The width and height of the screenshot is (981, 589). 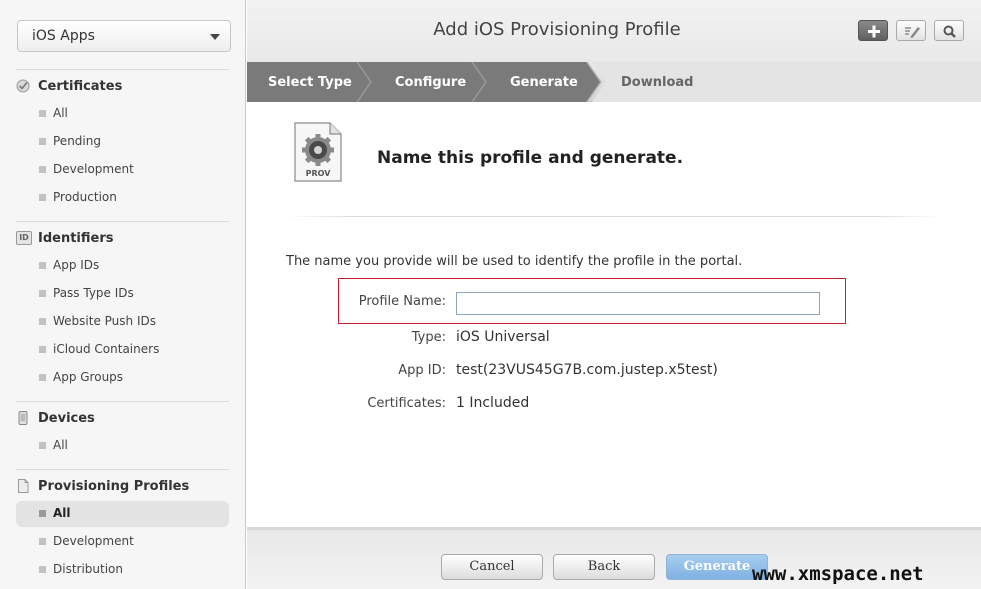 I want to click on step-generate: Generate, so click(x=544, y=82).